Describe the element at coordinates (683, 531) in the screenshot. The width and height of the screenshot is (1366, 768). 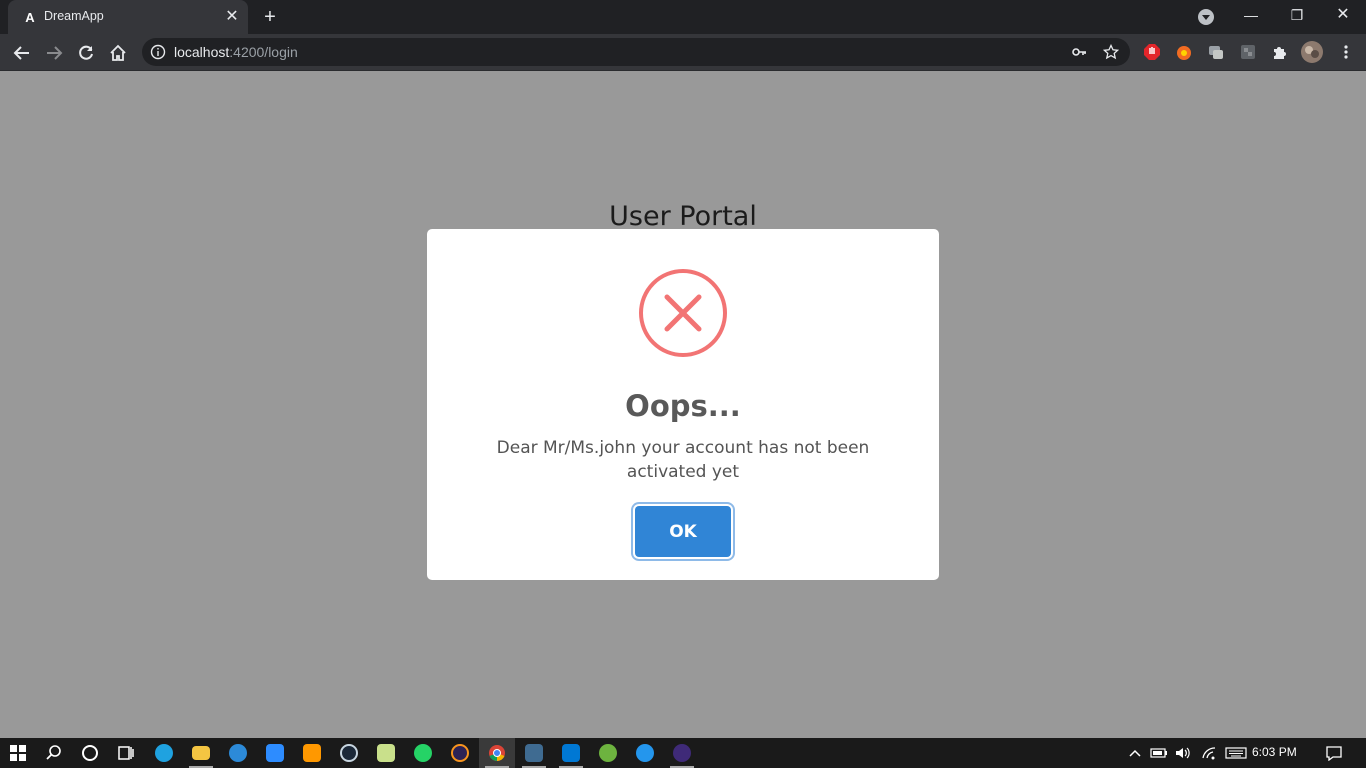
I see `ok-button: OK` at that location.